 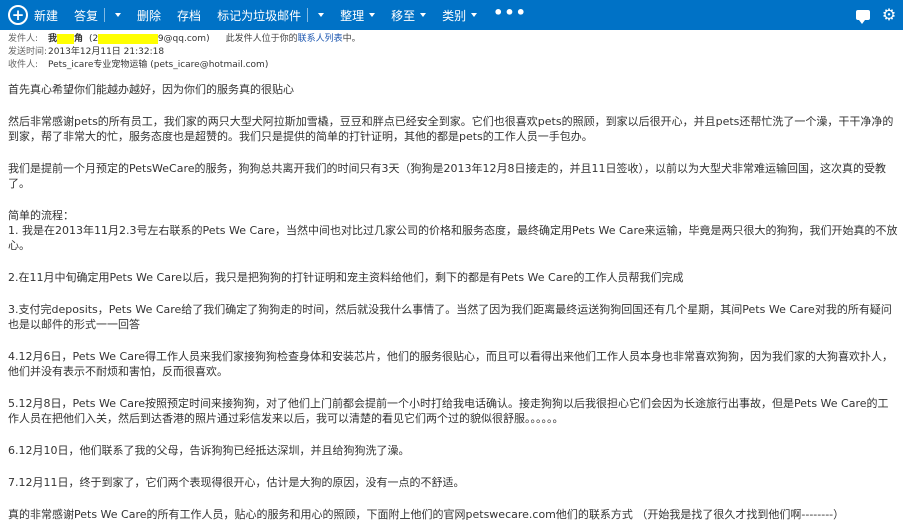 I want to click on sender-name: 我■■角, so click(x=65, y=39).